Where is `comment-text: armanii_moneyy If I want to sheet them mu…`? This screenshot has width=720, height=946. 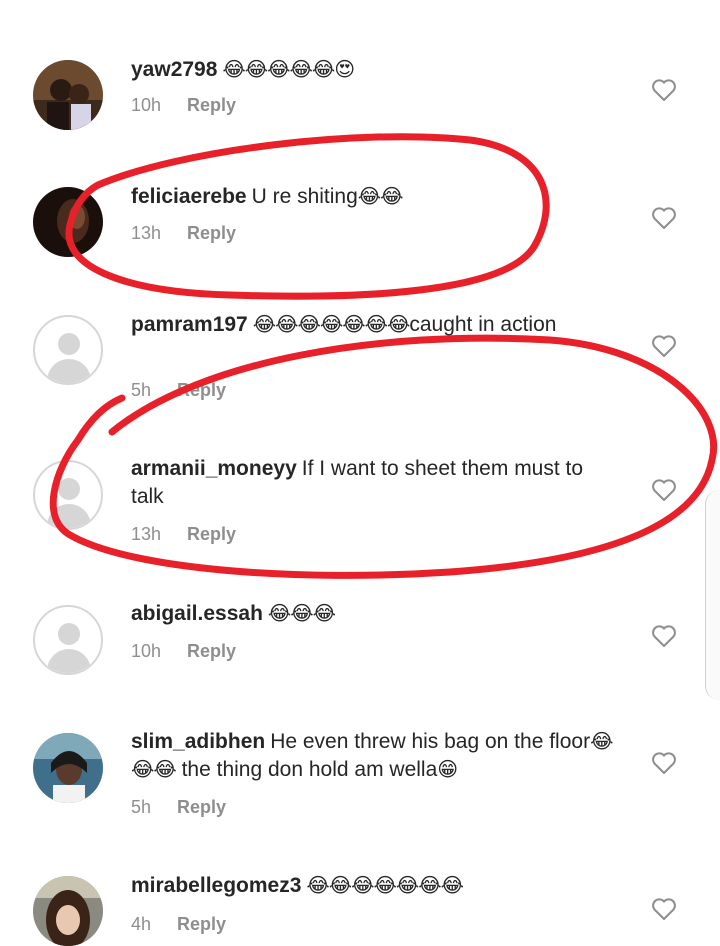
comment-text: armanii_moneyy If I want to sheet them mu… is located at coordinates (376, 483).